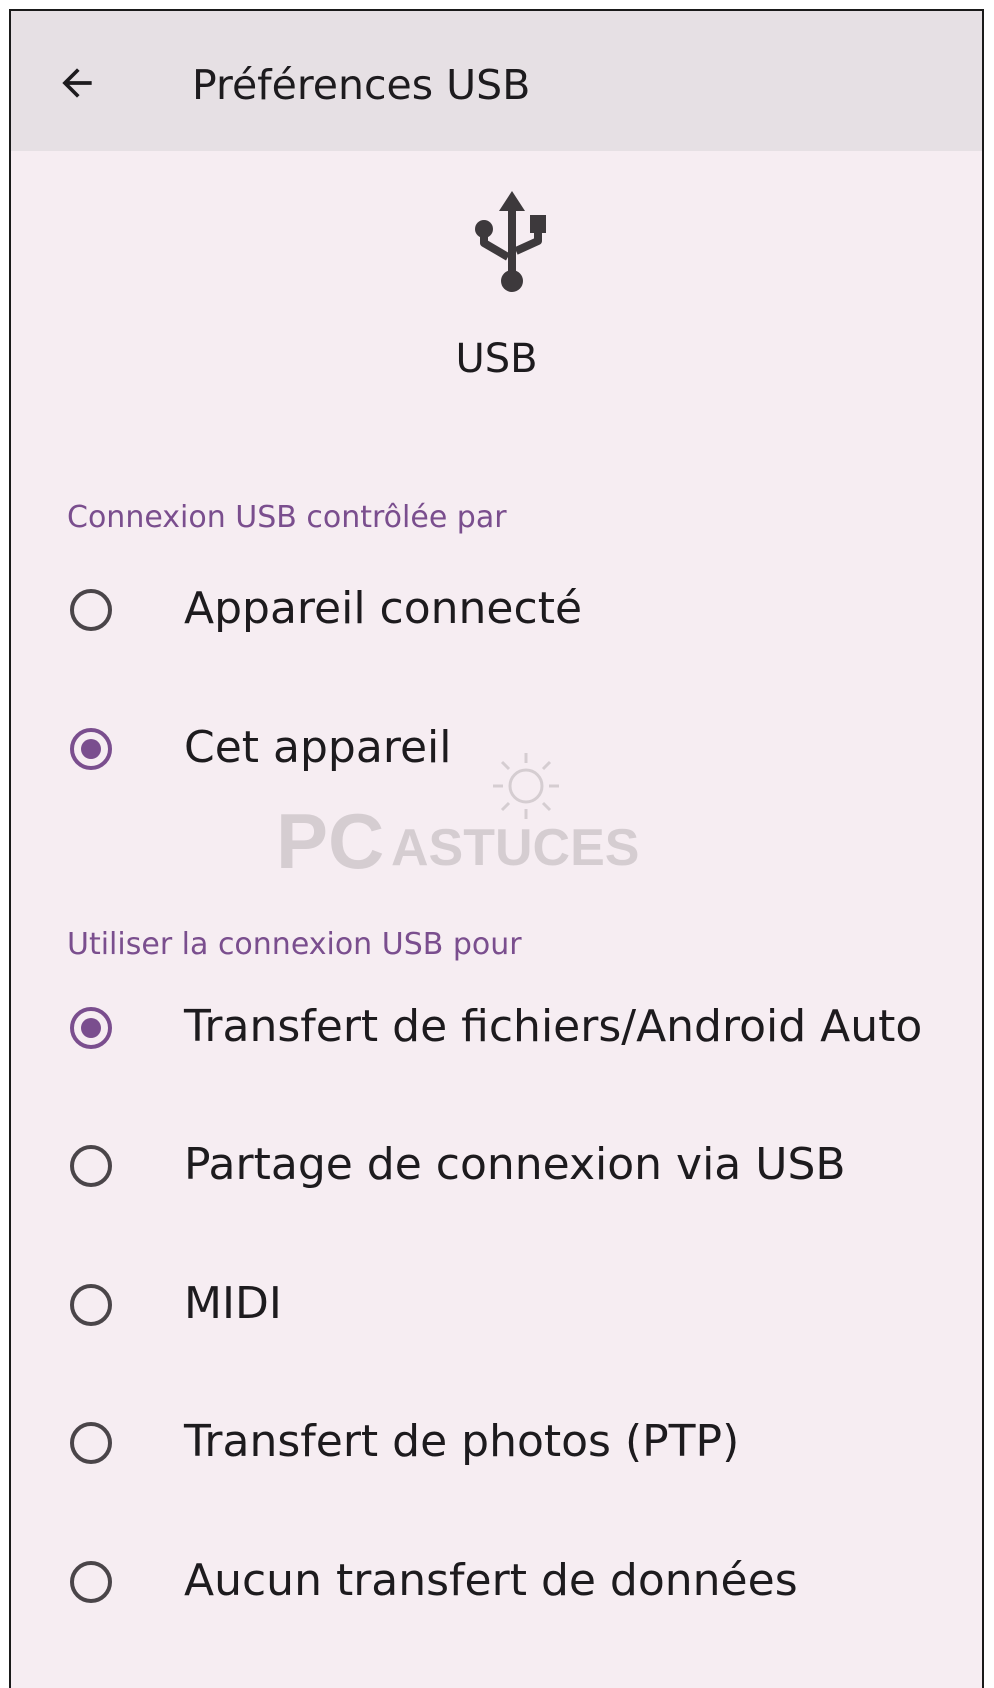  What do you see at coordinates (361, 85) in the screenshot?
I see `page-title: Préférences USB` at bounding box center [361, 85].